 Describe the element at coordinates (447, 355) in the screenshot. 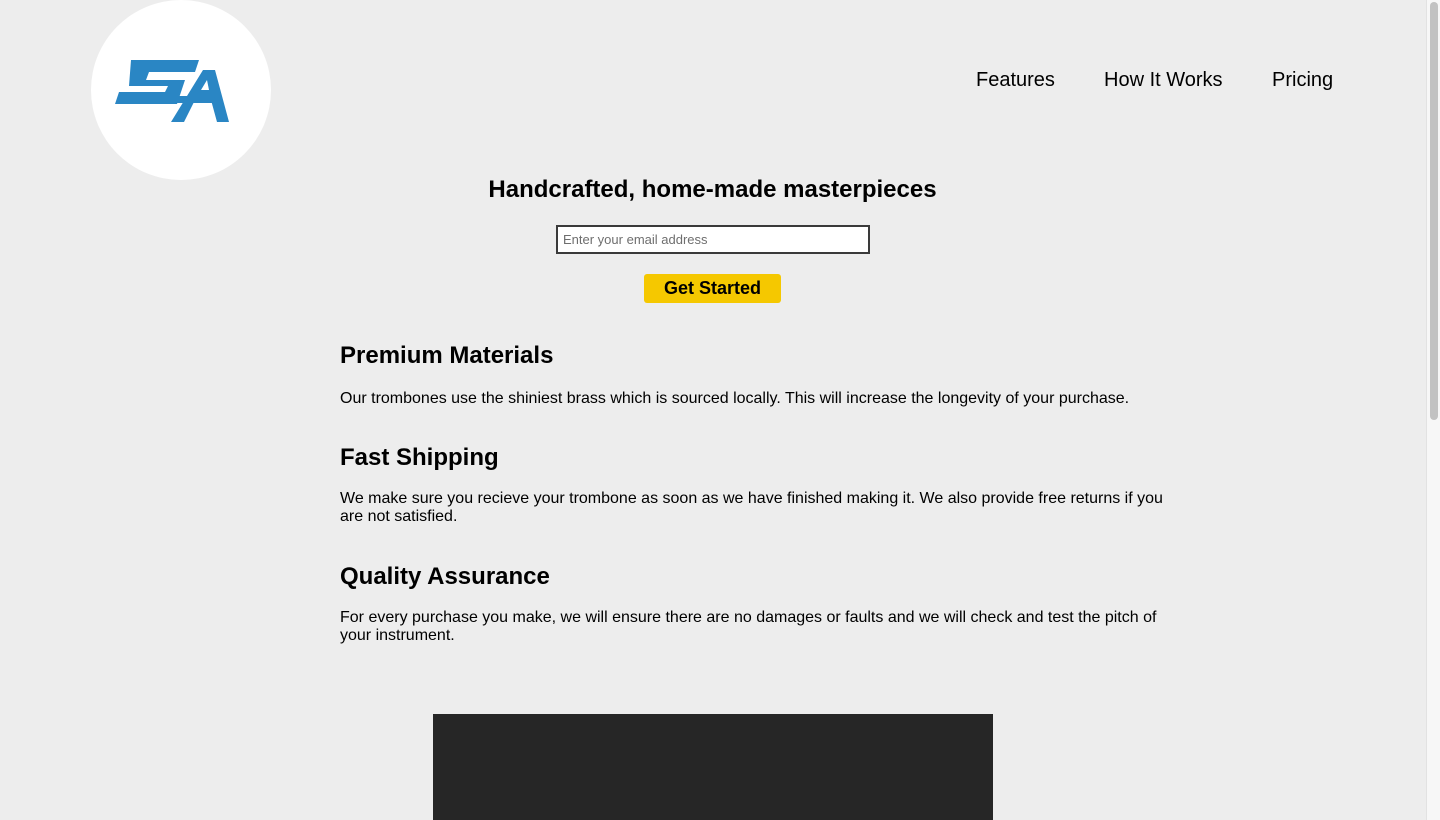

I see `feature-title: Premium Materials` at that location.